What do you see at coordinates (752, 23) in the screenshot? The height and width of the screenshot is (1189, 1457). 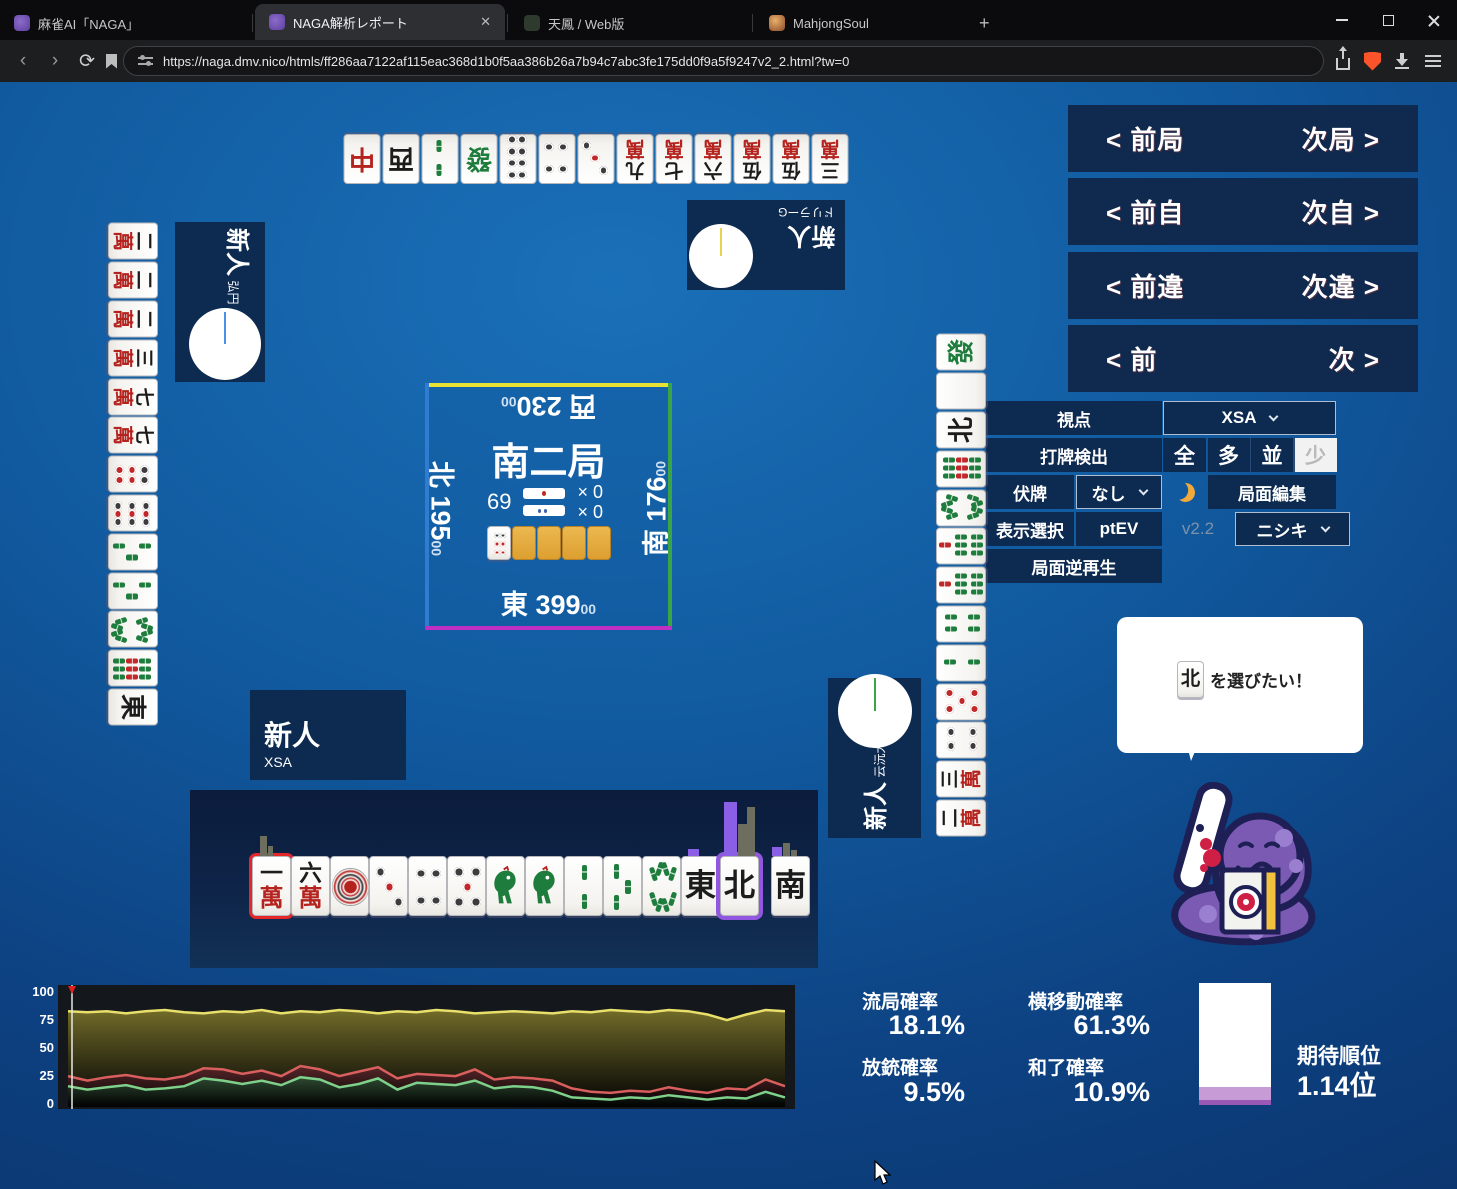 I see `tab-divider` at bounding box center [752, 23].